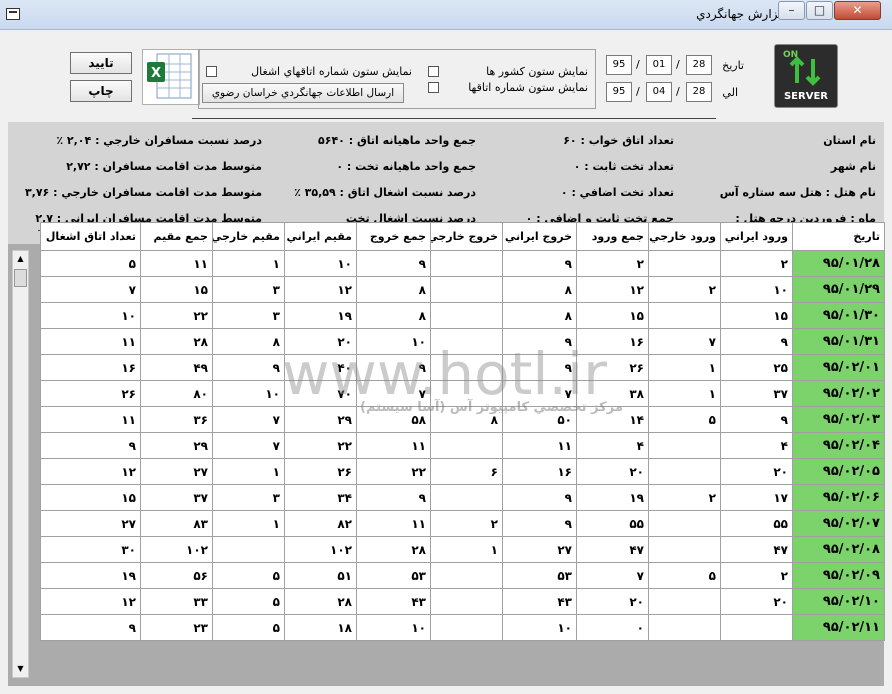  What do you see at coordinates (90, 523) in the screenshot?
I see `table-cell: ۲۷` at bounding box center [90, 523].